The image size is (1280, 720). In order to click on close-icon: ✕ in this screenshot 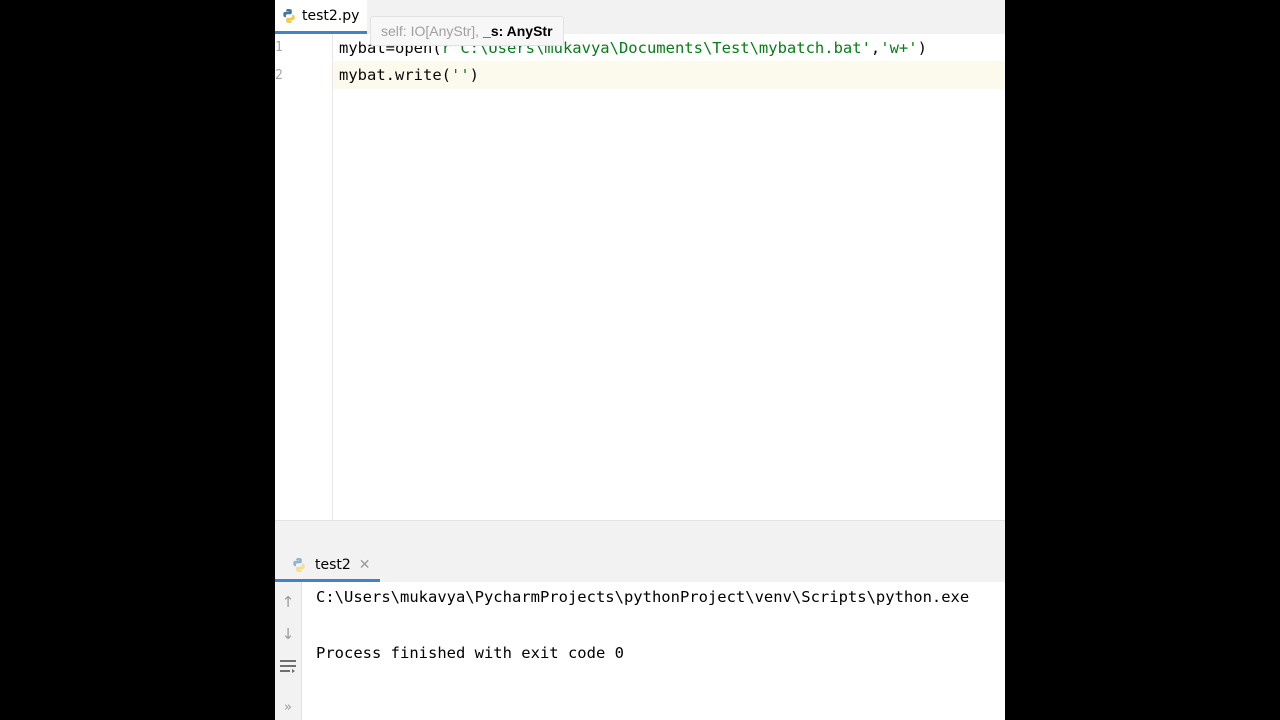, I will do `click(365, 565)`.